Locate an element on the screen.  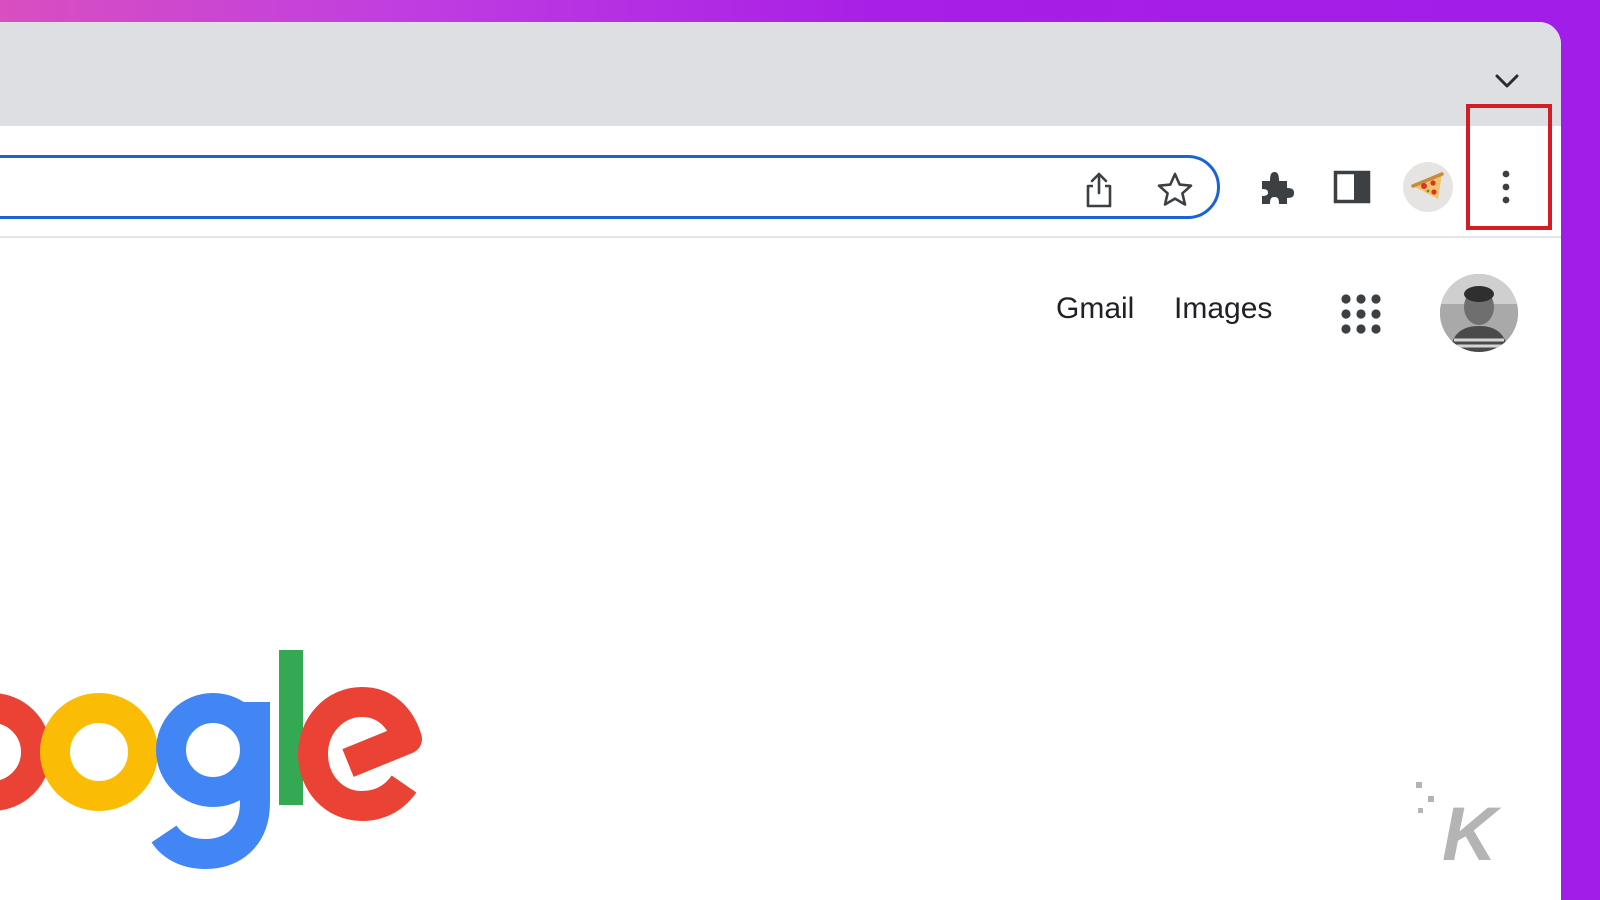
star-icon is located at coordinates (1175, 189).